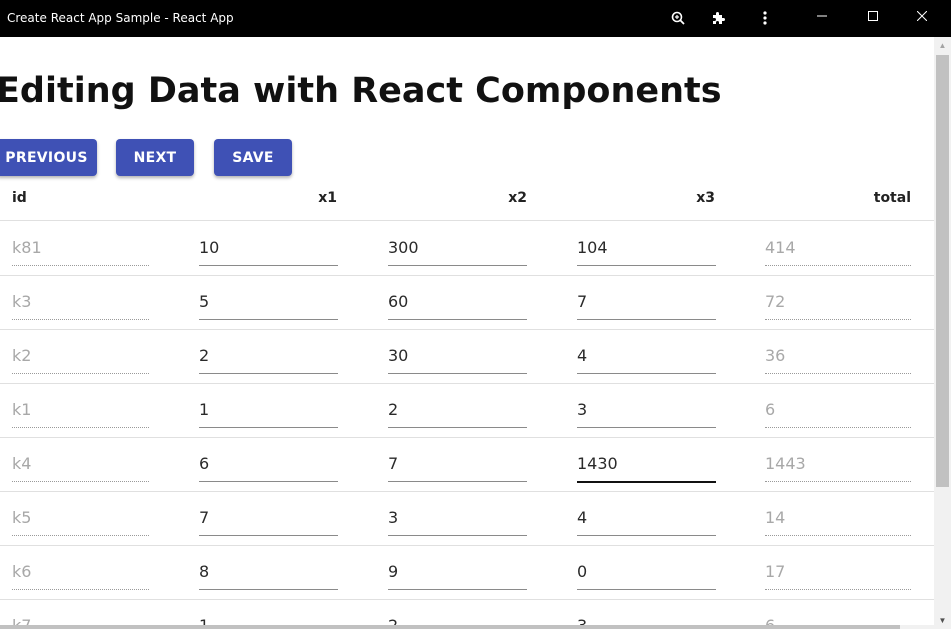 This screenshot has width=951, height=629. What do you see at coordinates (253, 157) in the screenshot?
I see `save-button: SAVE` at bounding box center [253, 157].